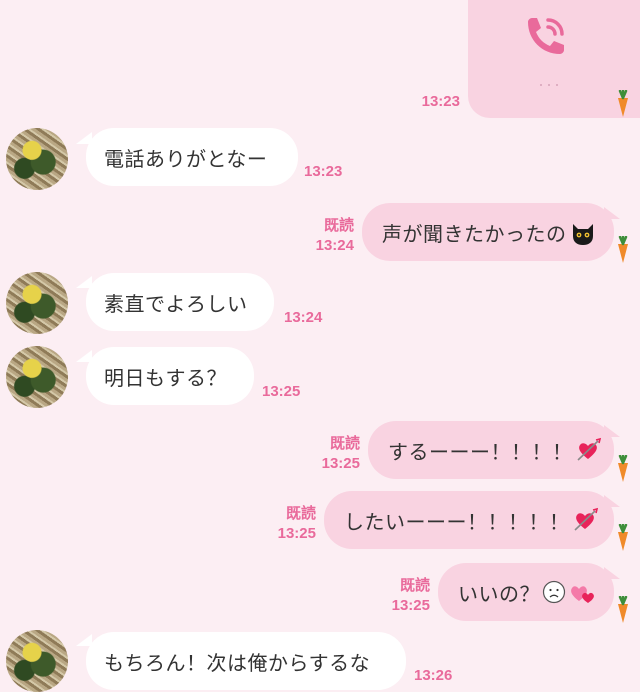 This screenshot has height=692, width=640. What do you see at coordinates (480, 451) in the screenshot?
I see `message-text: するーーー！！！！` at bounding box center [480, 451].